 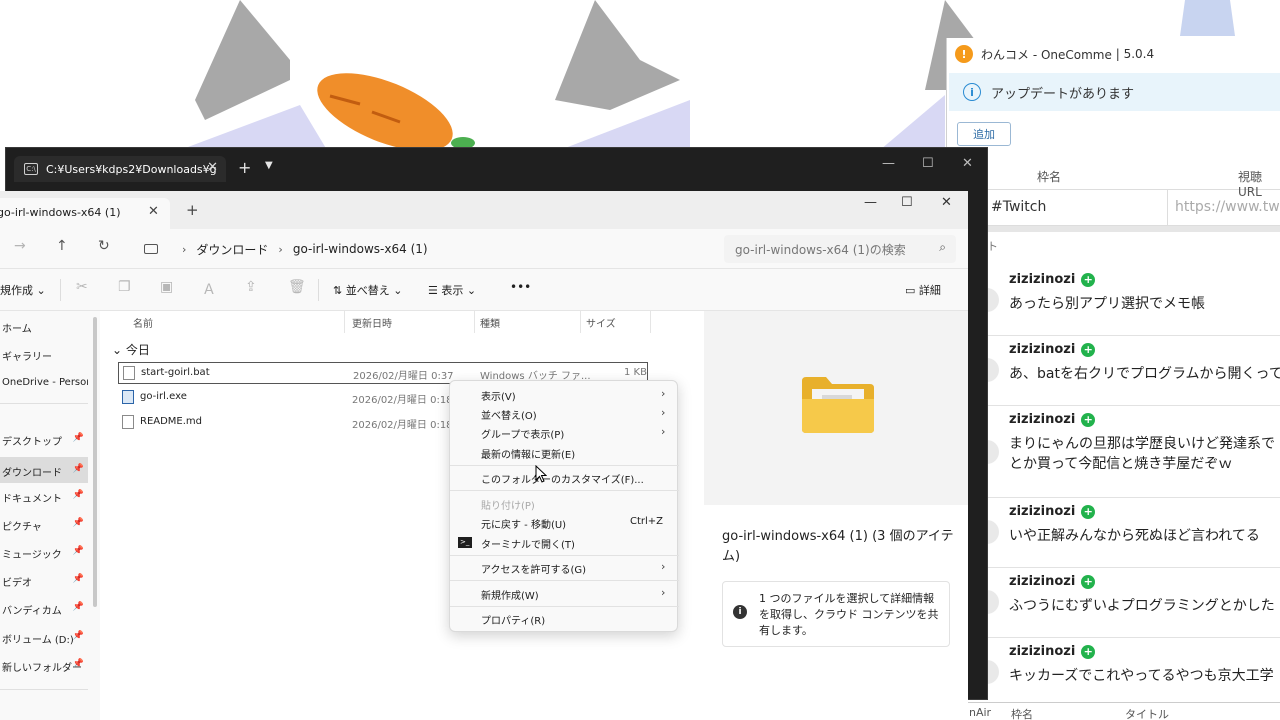 I want to click on explorer-tab: go-irl-windows-x64 (1) ✕, so click(x=85, y=213).